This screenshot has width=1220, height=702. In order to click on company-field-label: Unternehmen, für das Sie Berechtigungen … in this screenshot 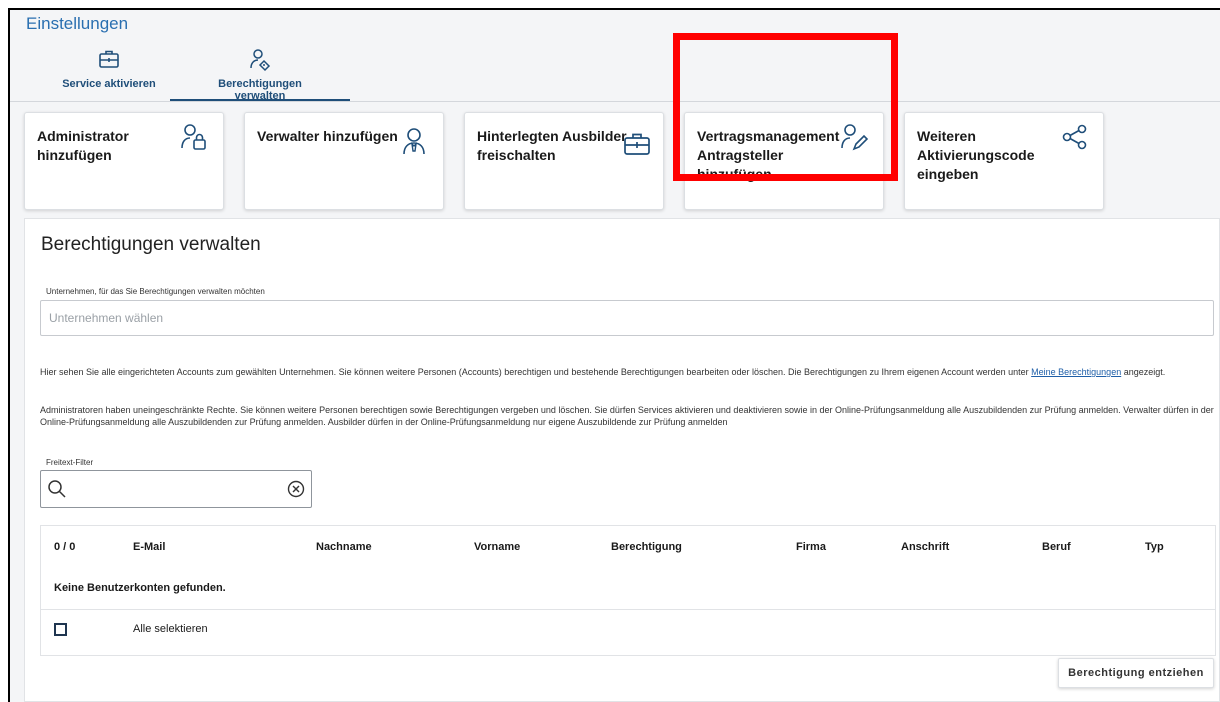, I will do `click(155, 291)`.